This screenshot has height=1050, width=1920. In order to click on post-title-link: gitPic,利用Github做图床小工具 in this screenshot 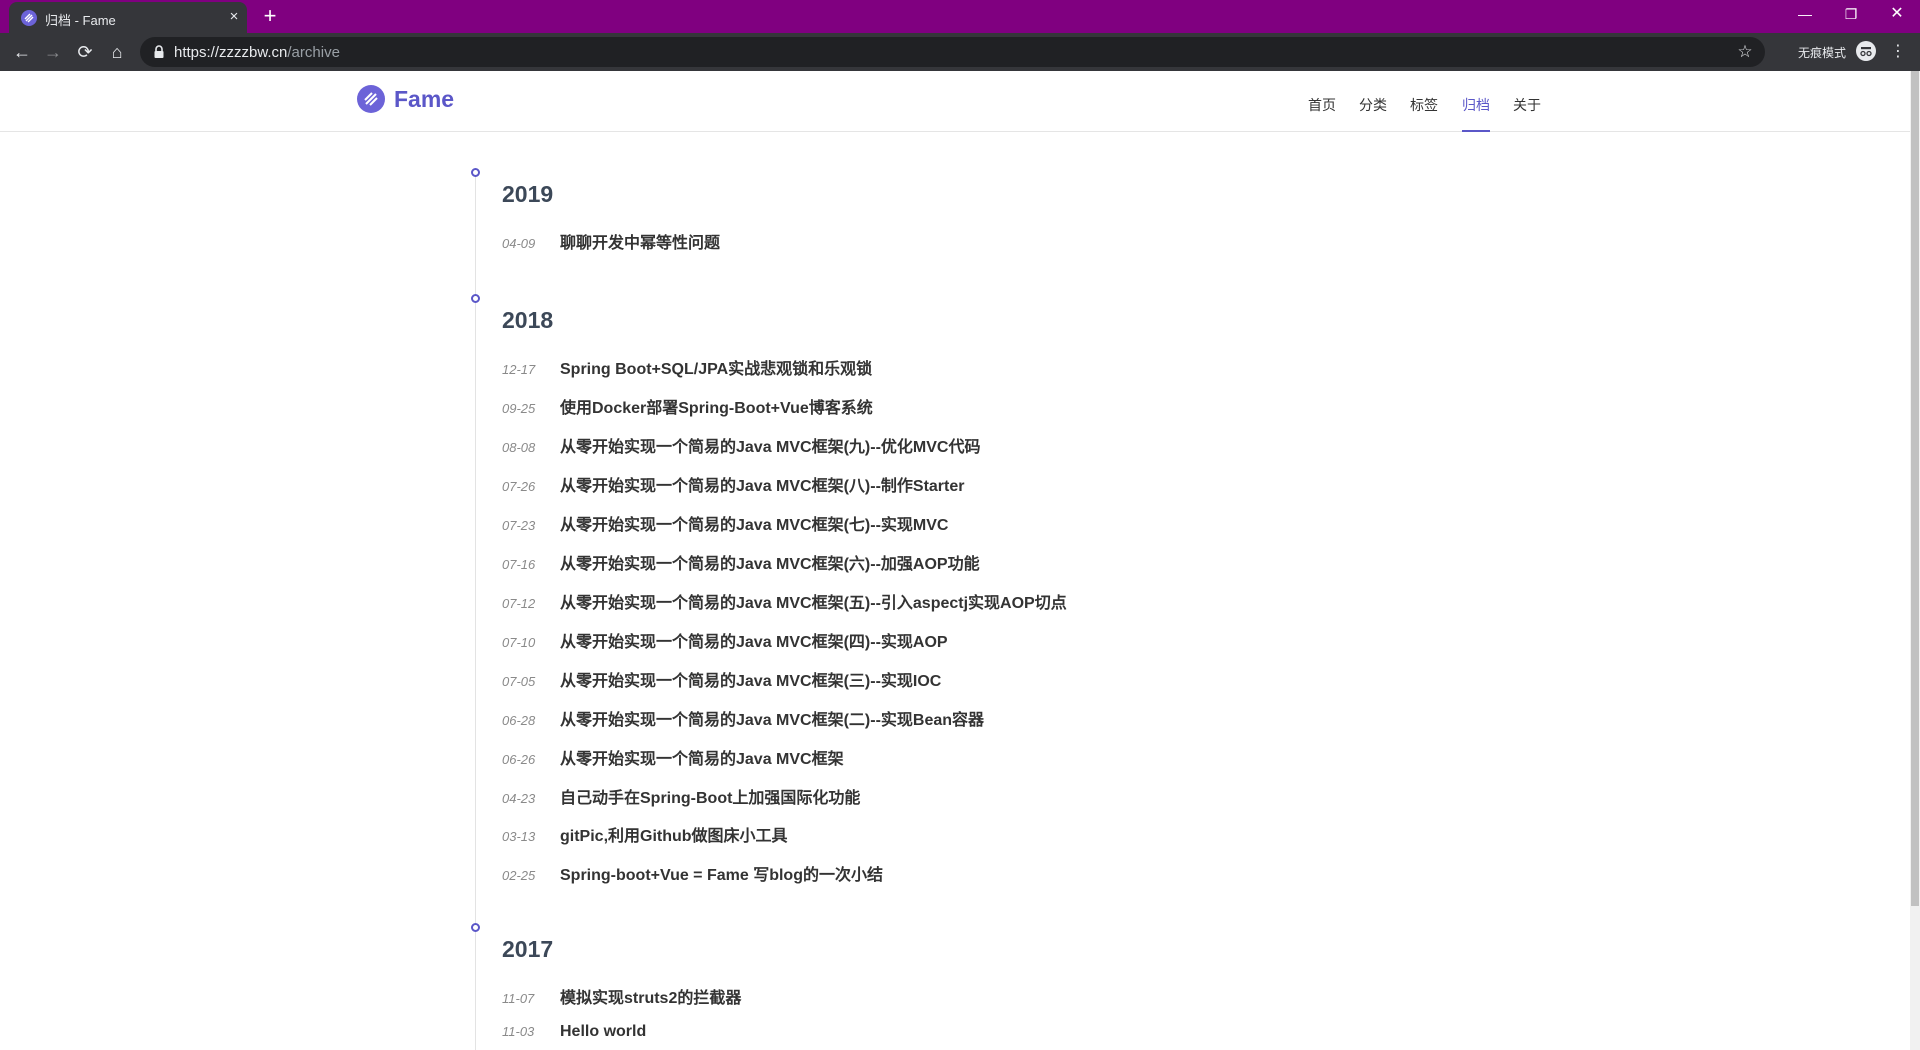, I will do `click(674, 836)`.